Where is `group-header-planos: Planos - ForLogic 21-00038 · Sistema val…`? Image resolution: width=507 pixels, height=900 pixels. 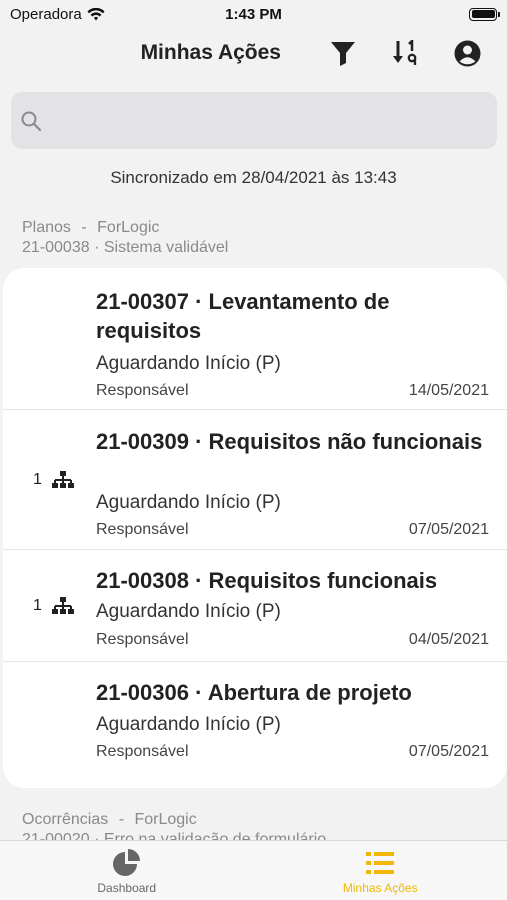
group-header-planos: Planos - ForLogic 21-00038 · Sistema val… is located at coordinates (125, 238).